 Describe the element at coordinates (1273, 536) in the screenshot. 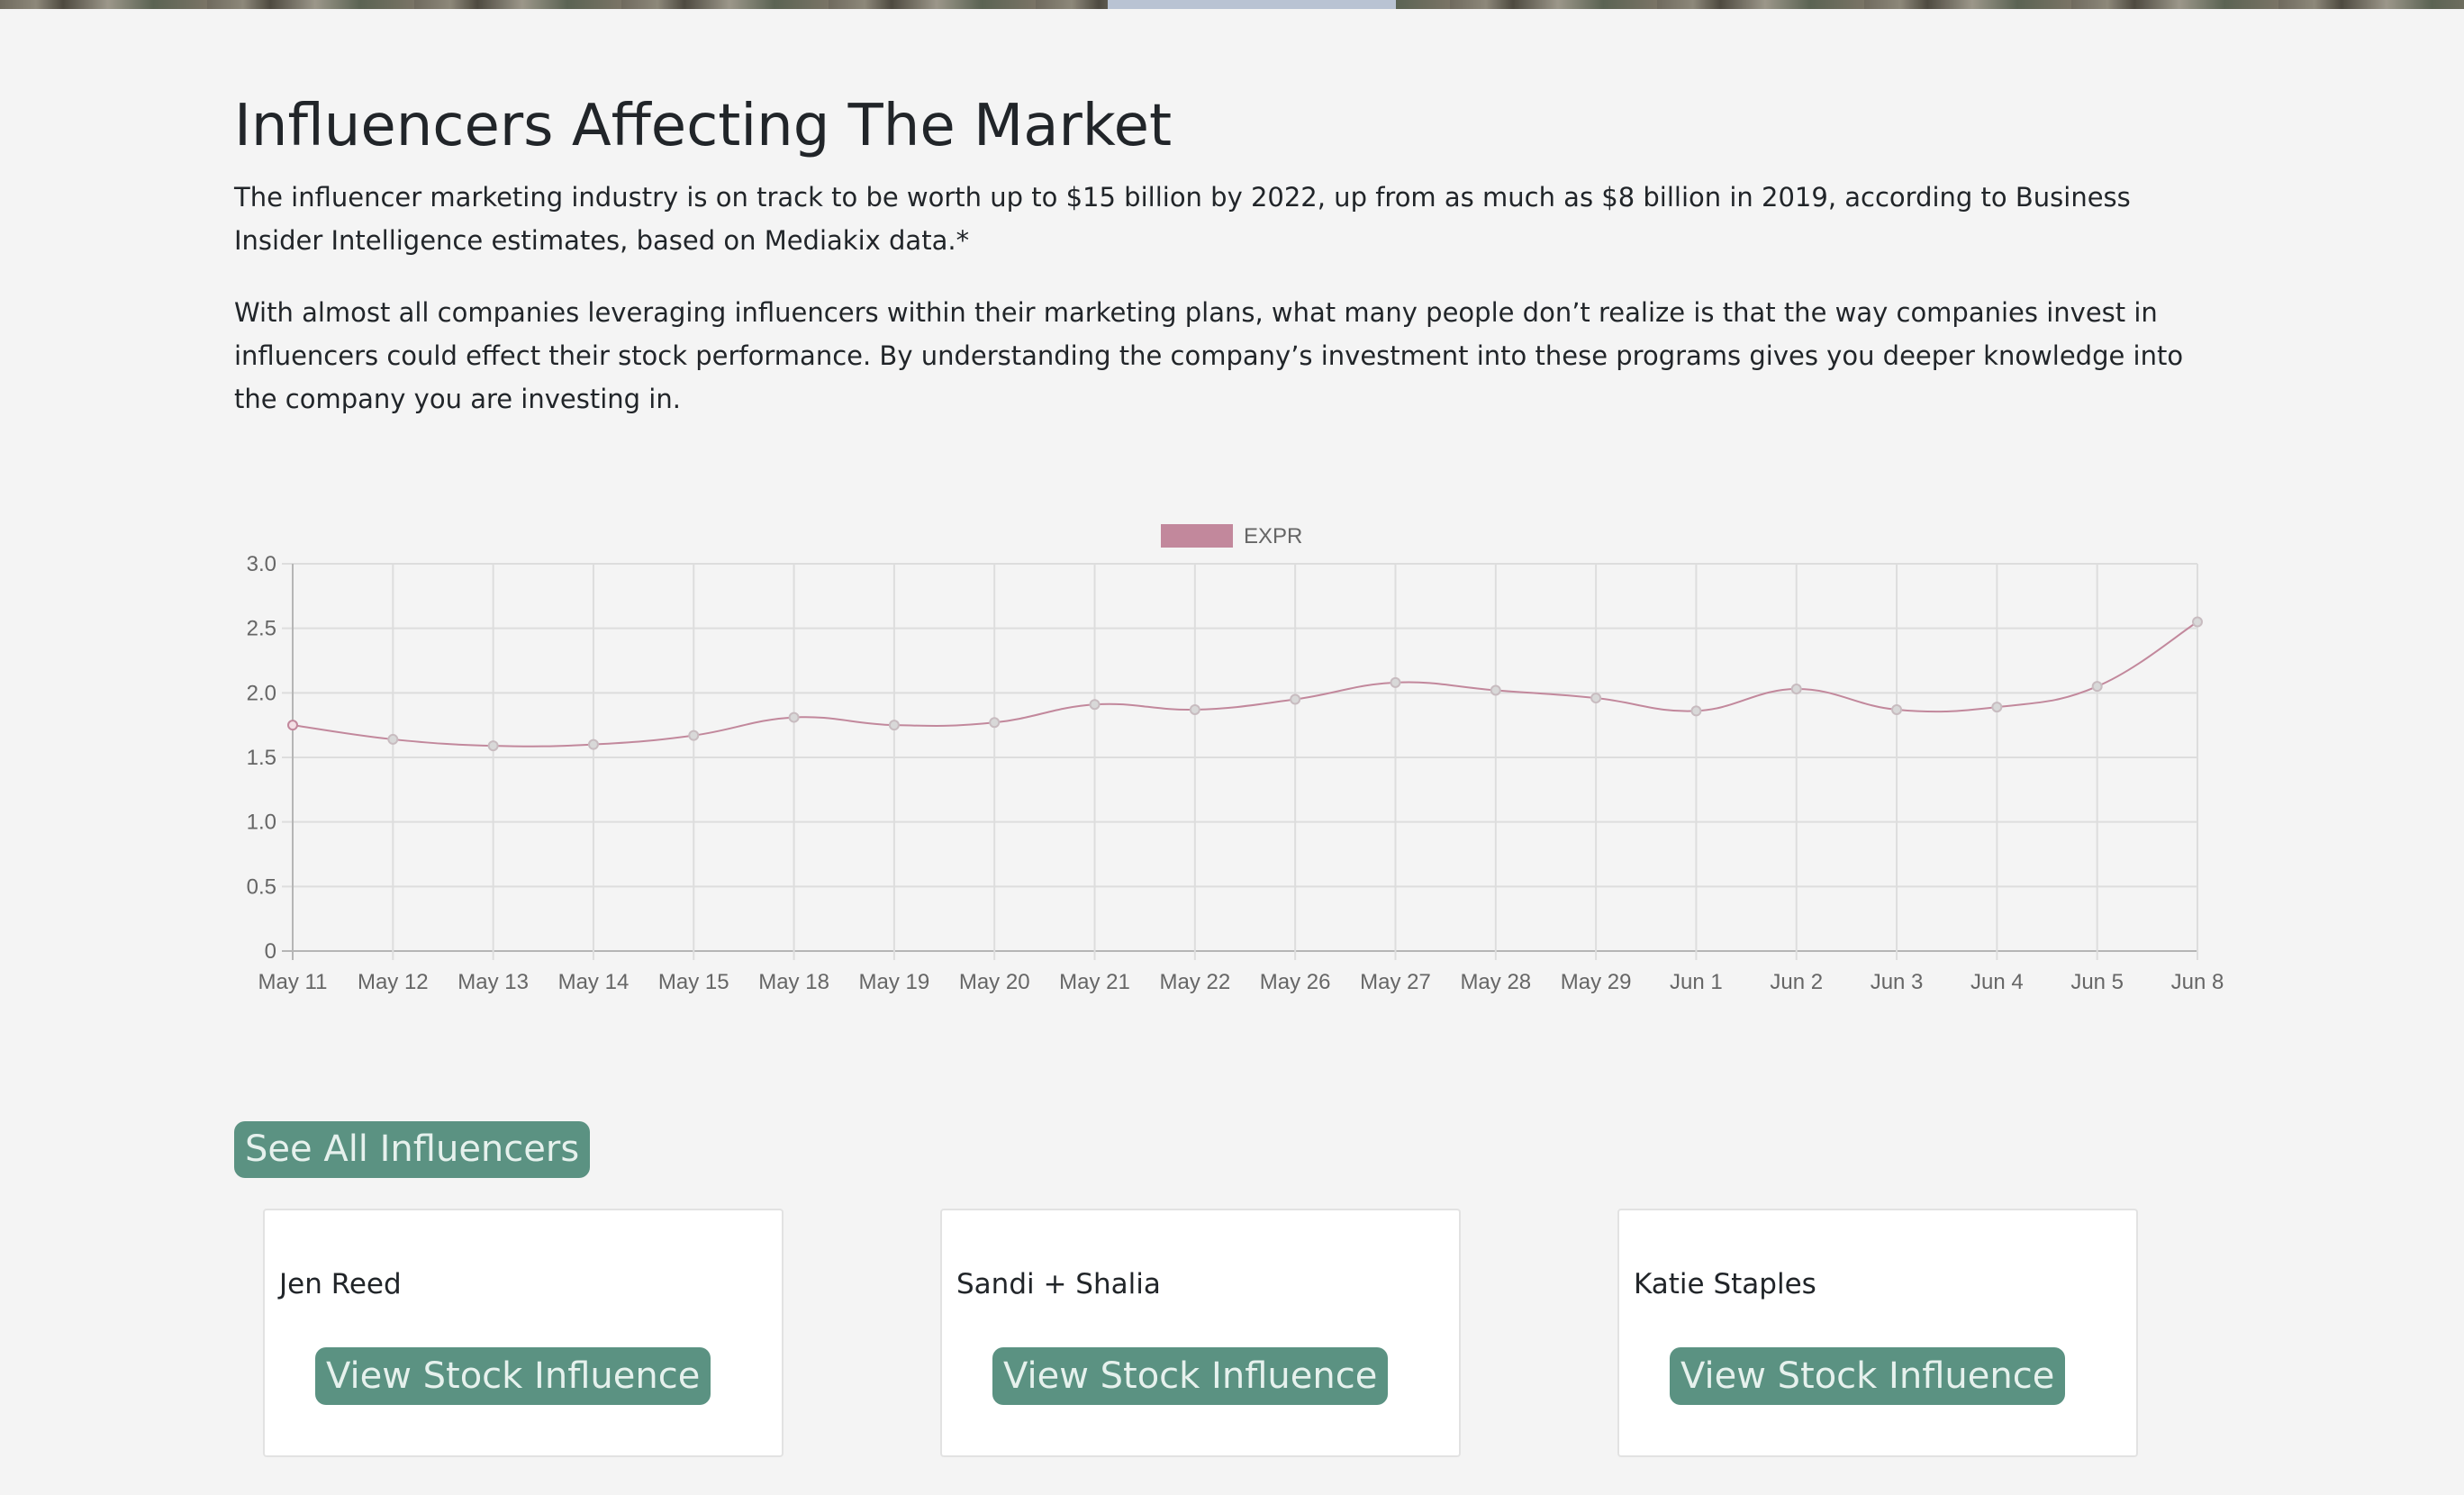

I see `legend-label: EXPR` at that location.